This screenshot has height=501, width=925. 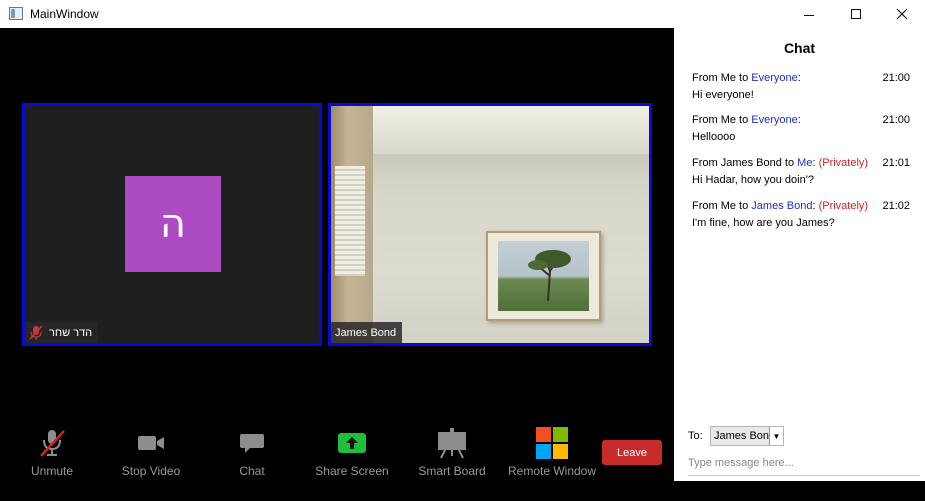 I want to click on participant-name: James Bond, so click(x=366, y=332).